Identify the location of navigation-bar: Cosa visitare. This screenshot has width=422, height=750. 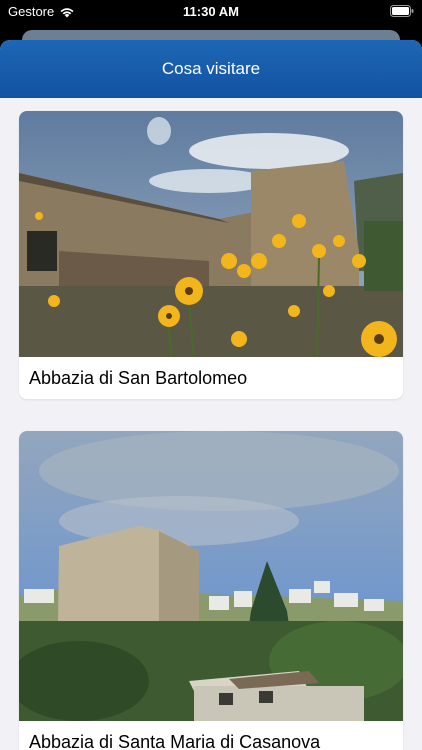
(211, 69).